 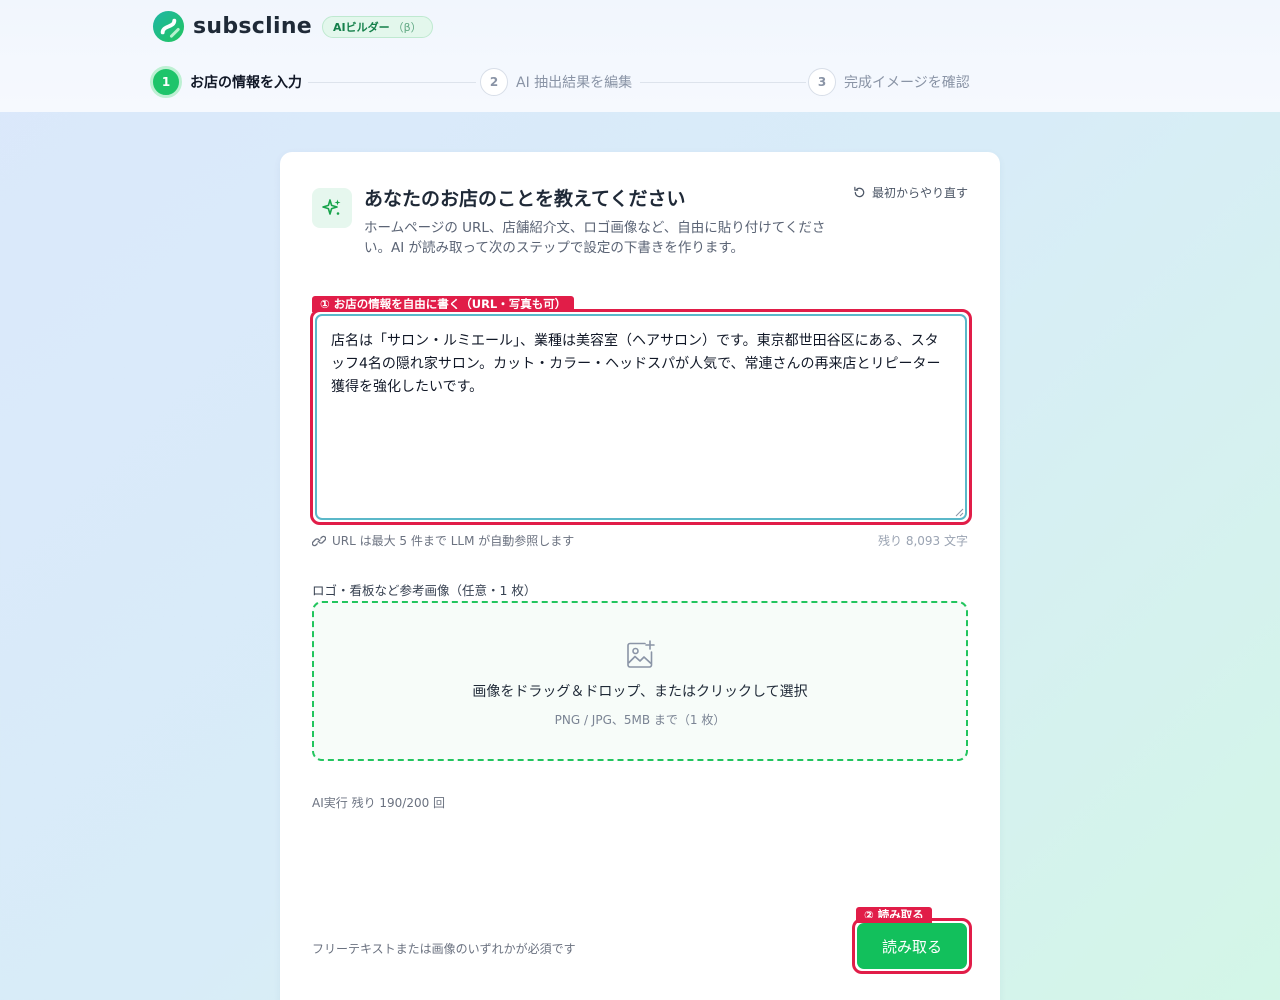 What do you see at coordinates (319, 540) in the screenshot?
I see `link-icon` at bounding box center [319, 540].